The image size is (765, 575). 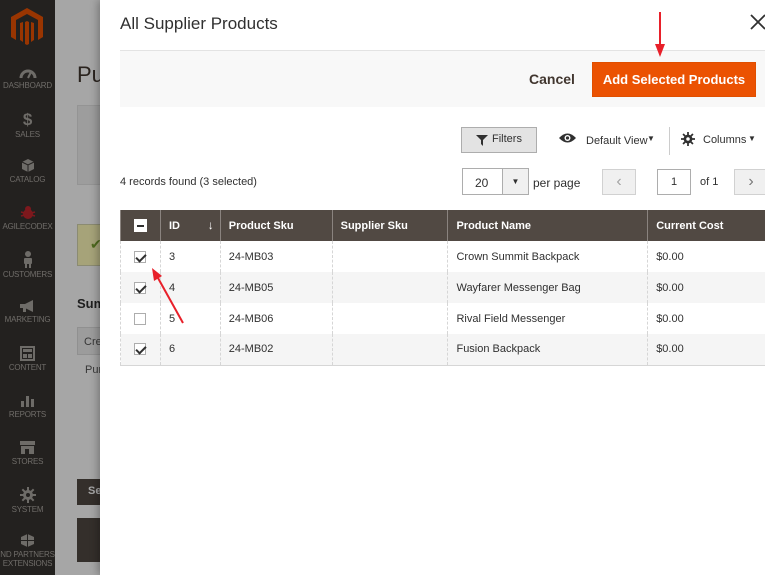 What do you see at coordinates (482, 140) in the screenshot?
I see `funnel-icon` at bounding box center [482, 140].